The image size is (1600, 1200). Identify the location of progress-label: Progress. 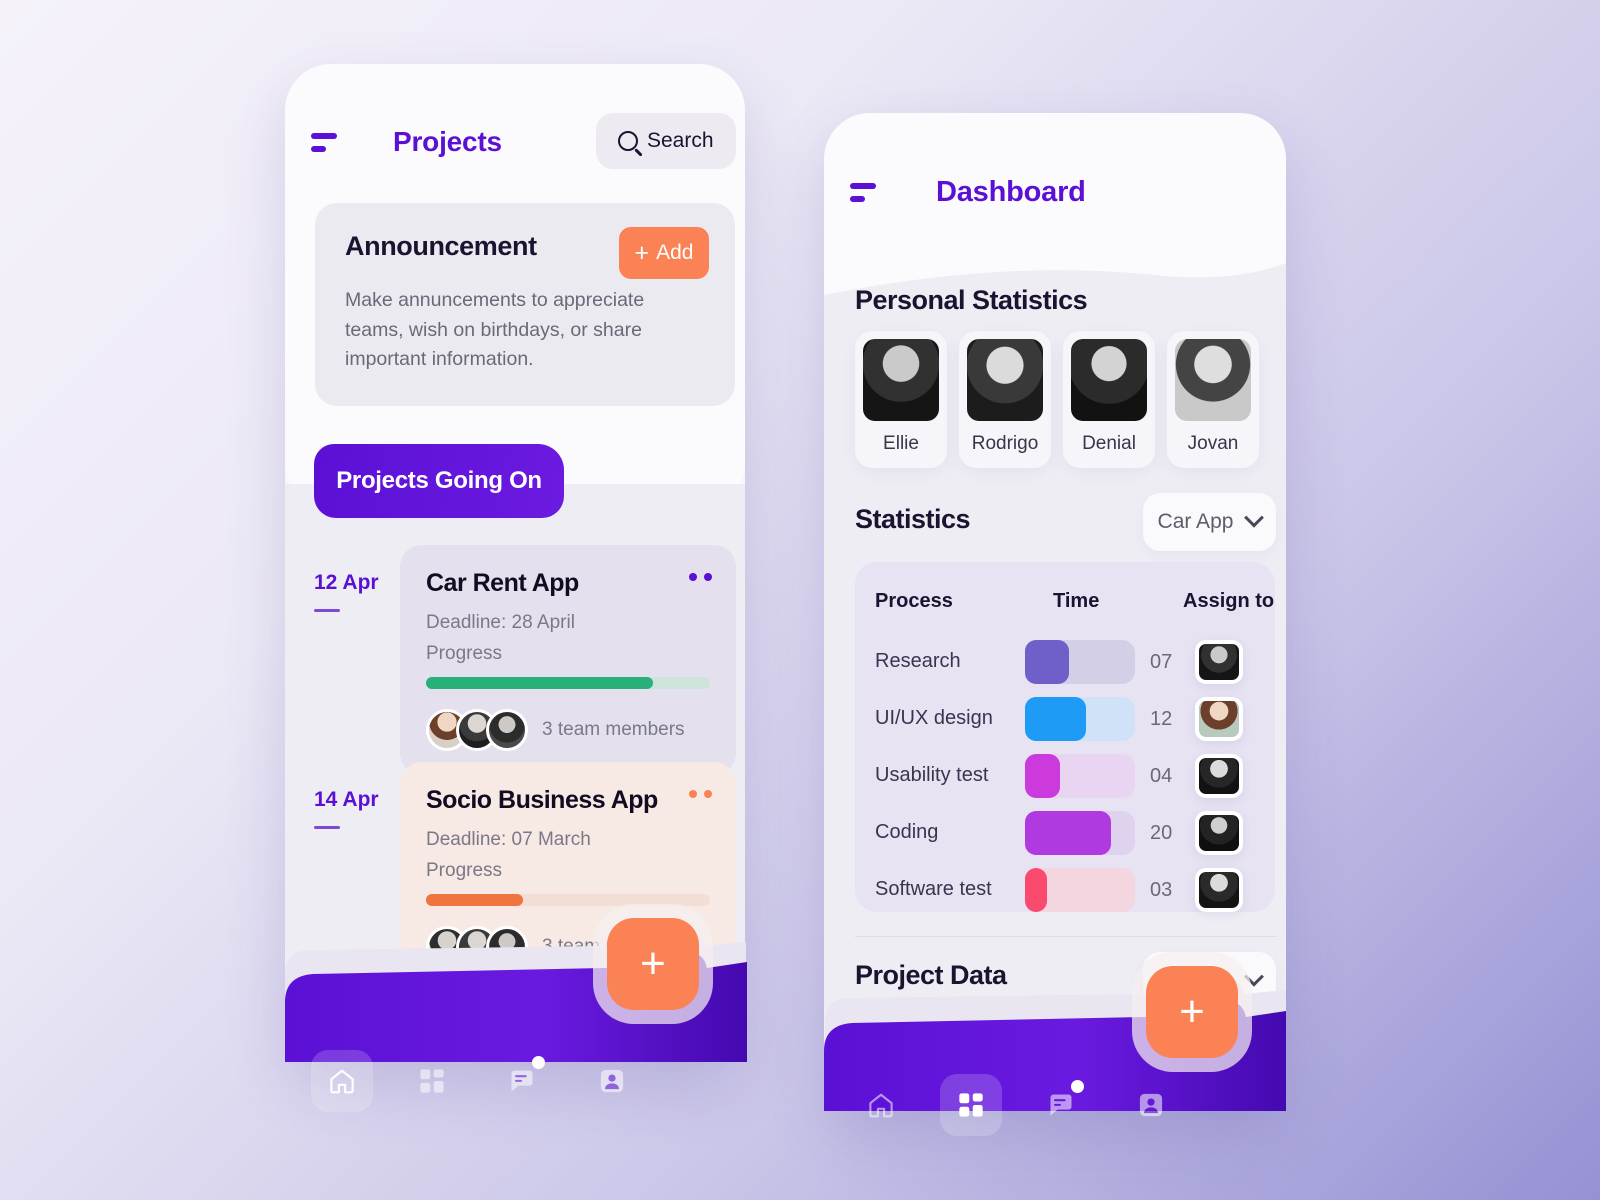
(464, 870).